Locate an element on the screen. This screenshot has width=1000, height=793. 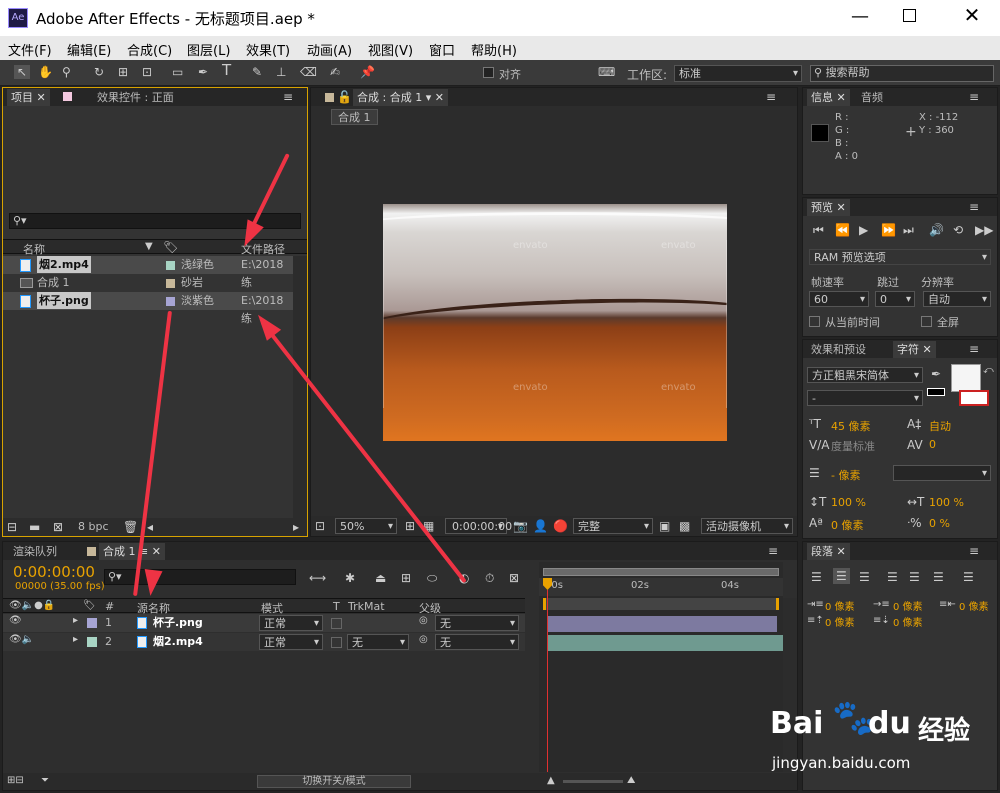
menu-view: 视图(V) is located at coordinates (390, 49).